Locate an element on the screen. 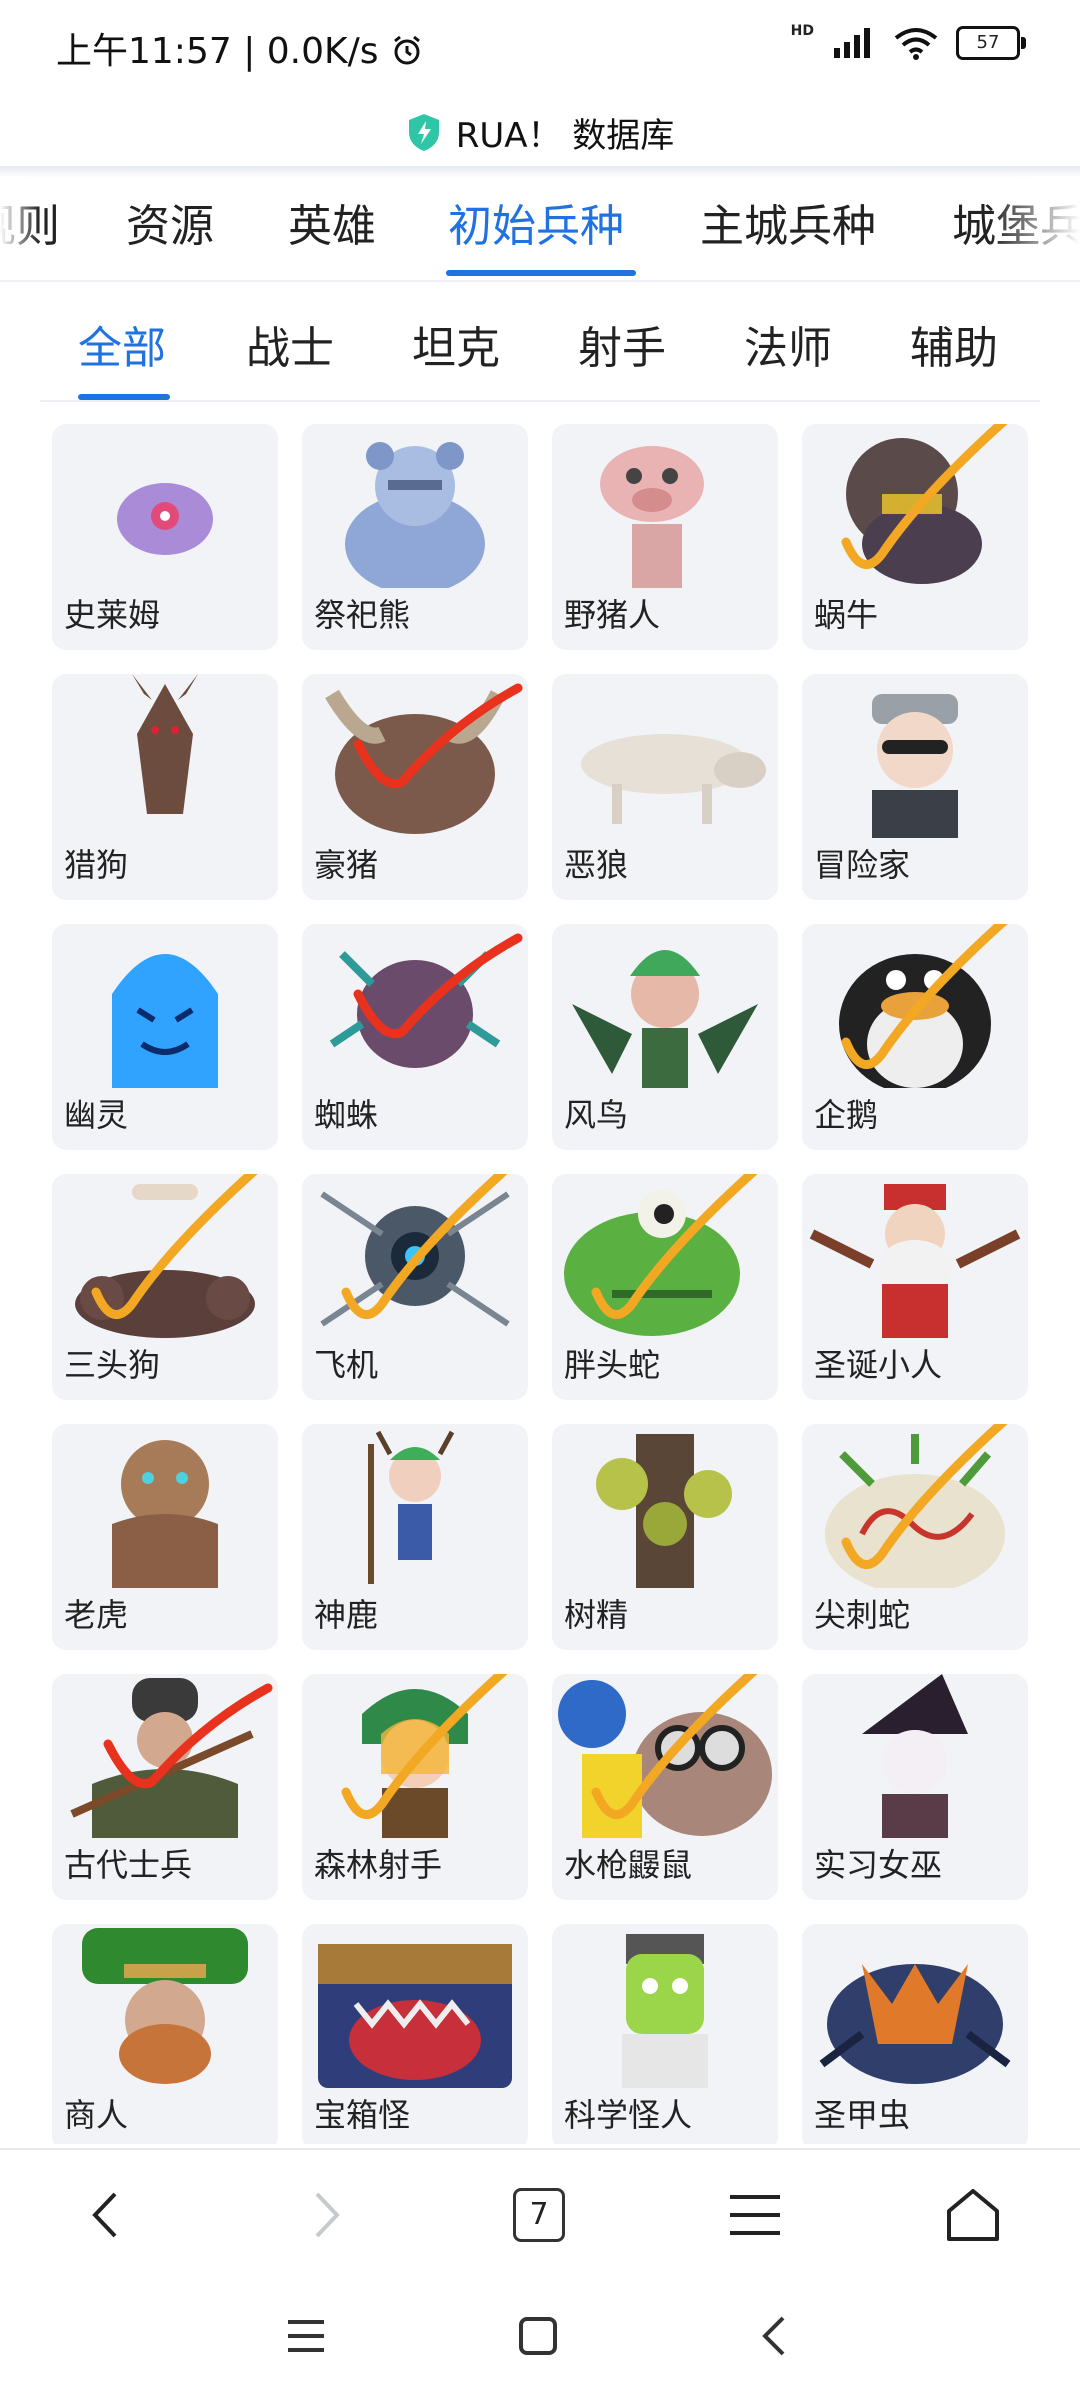 The height and width of the screenshot is (2400, 1080). unit-name: 飞机 is located at coordinates (346, 1365).